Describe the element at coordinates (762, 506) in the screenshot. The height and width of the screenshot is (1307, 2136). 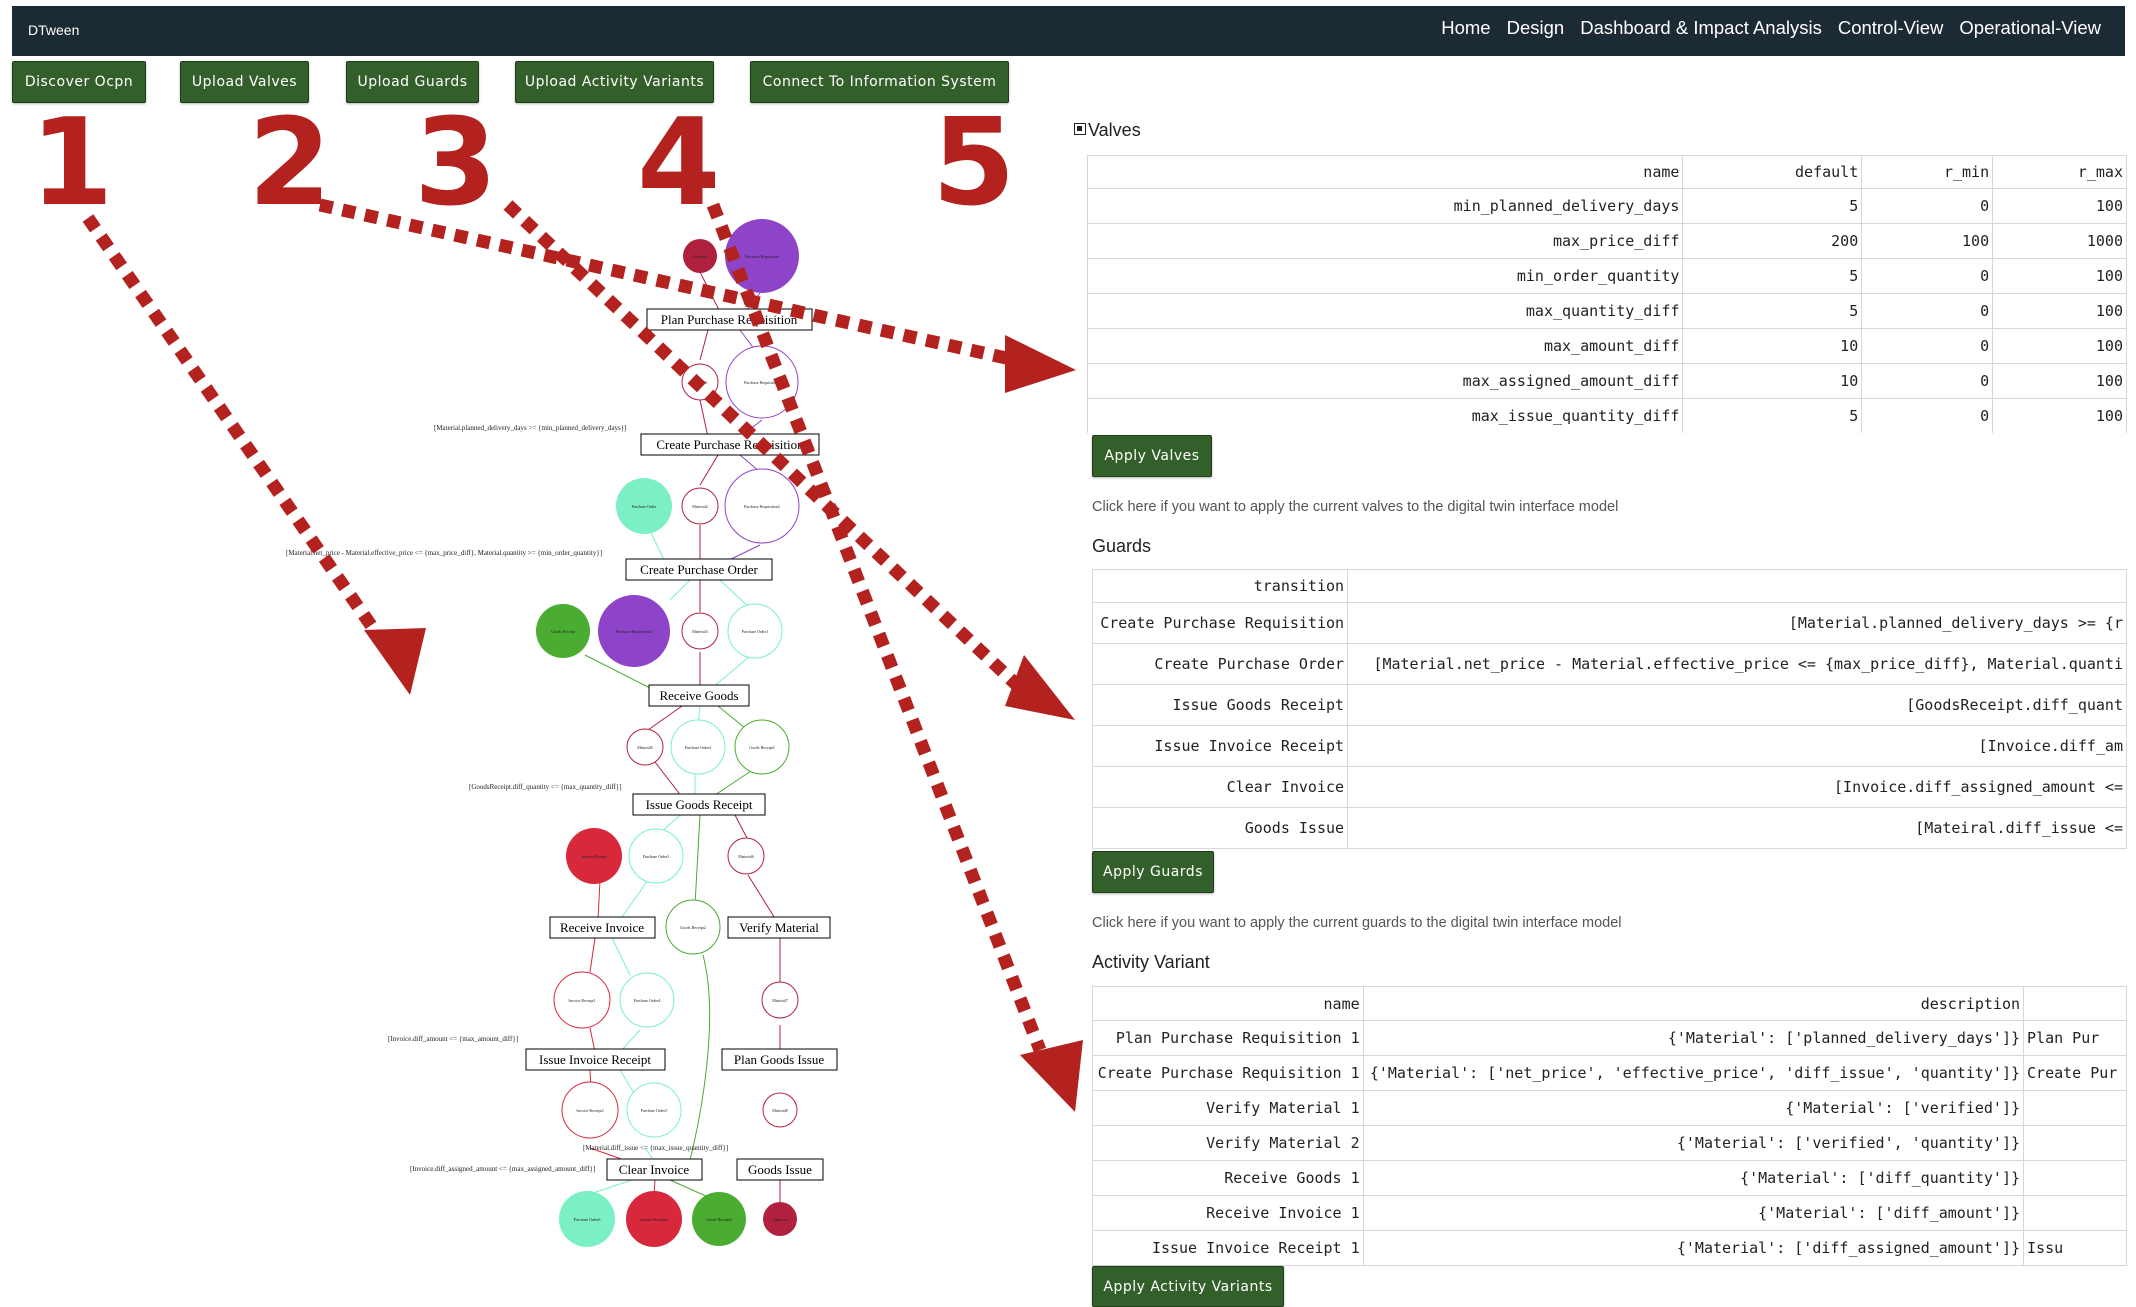
I see `place-label: Purchase Requisition2` at that location.